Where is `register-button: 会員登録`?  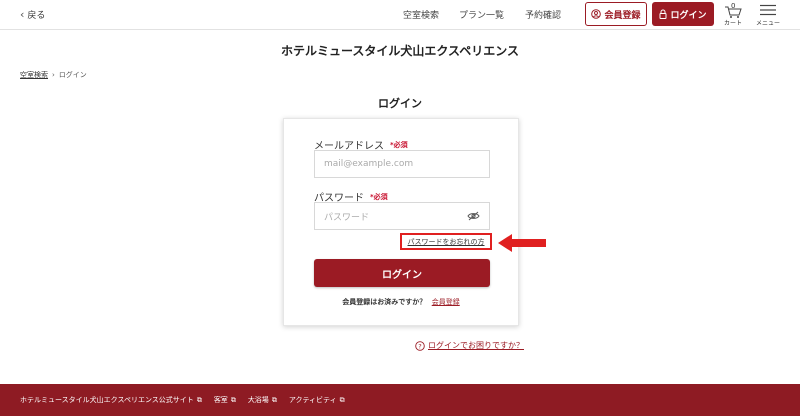 register-button: 会員登録 is located at coordinates (616, 14).